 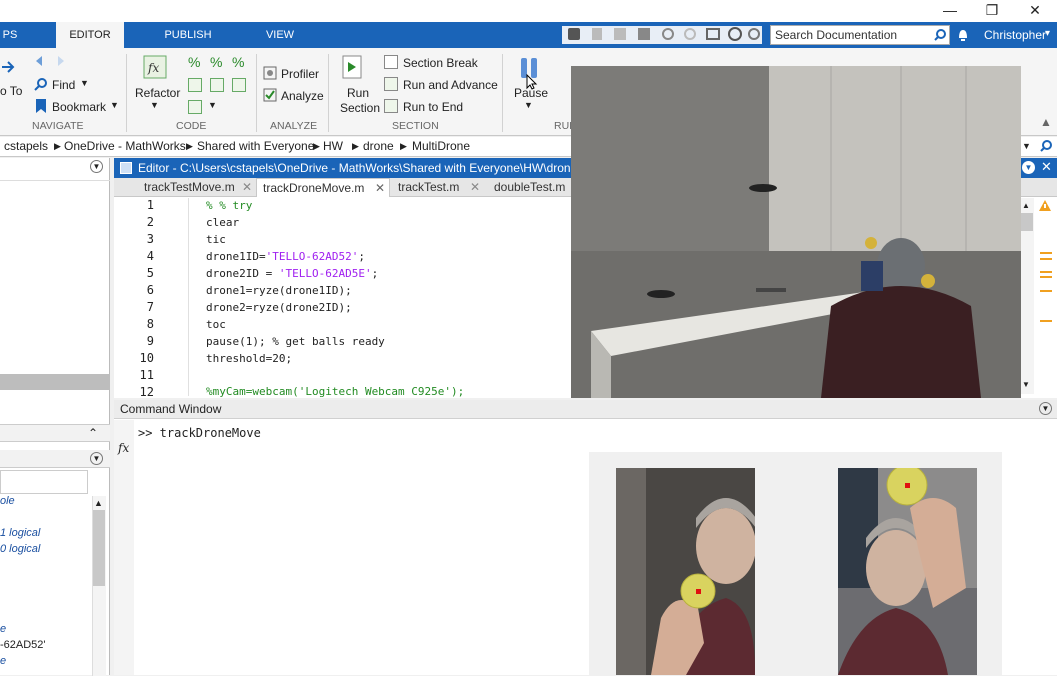 I want to click on run-section-button: Run Section, so click(x=360, y=101).